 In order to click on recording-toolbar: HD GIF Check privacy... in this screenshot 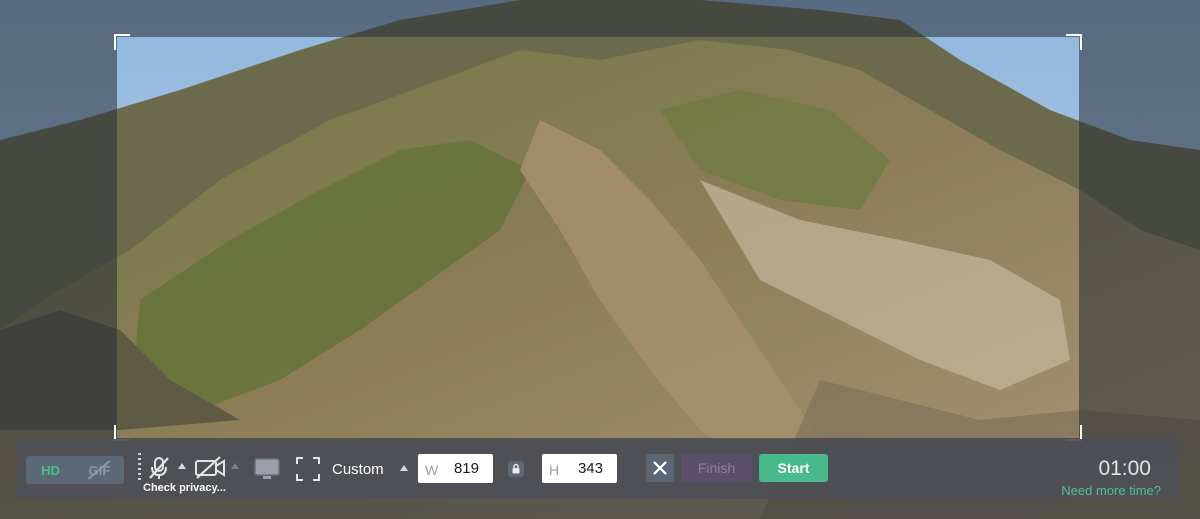, I will do `click(597, 469)`.